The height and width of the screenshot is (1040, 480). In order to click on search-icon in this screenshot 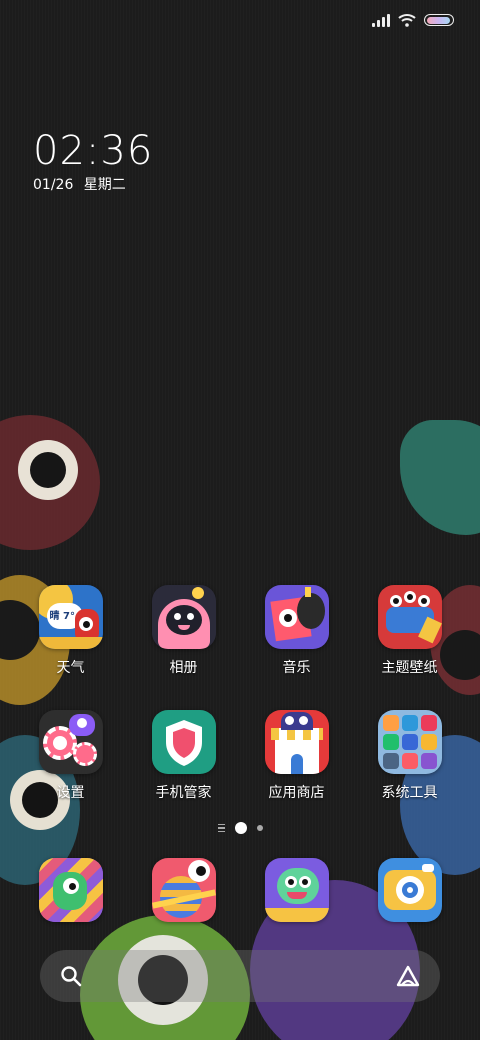, I will do `click(71, 976)`.